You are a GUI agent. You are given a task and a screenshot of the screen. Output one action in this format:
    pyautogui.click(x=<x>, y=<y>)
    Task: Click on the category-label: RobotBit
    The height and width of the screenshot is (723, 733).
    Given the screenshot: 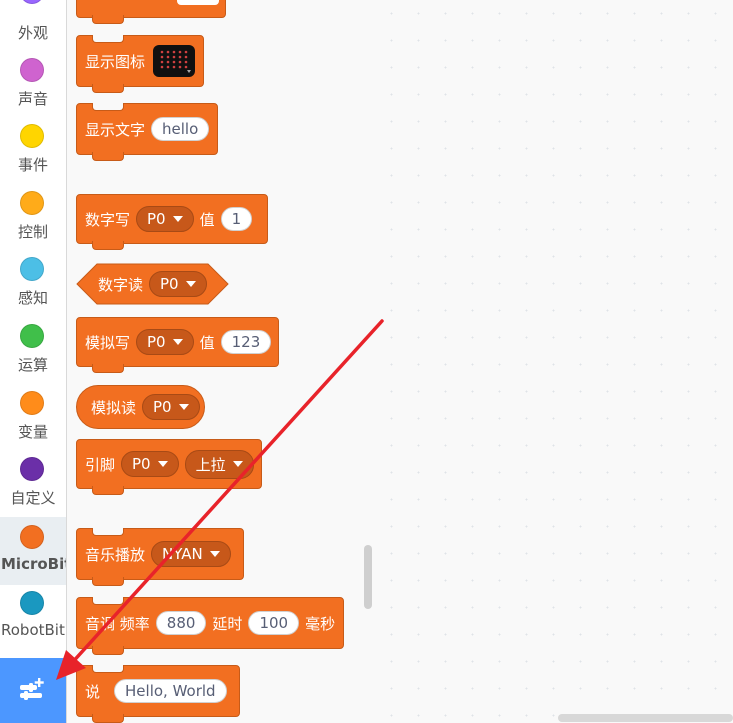 What is the action you would take?
    pyautogui.click(x=33, y=630)
    